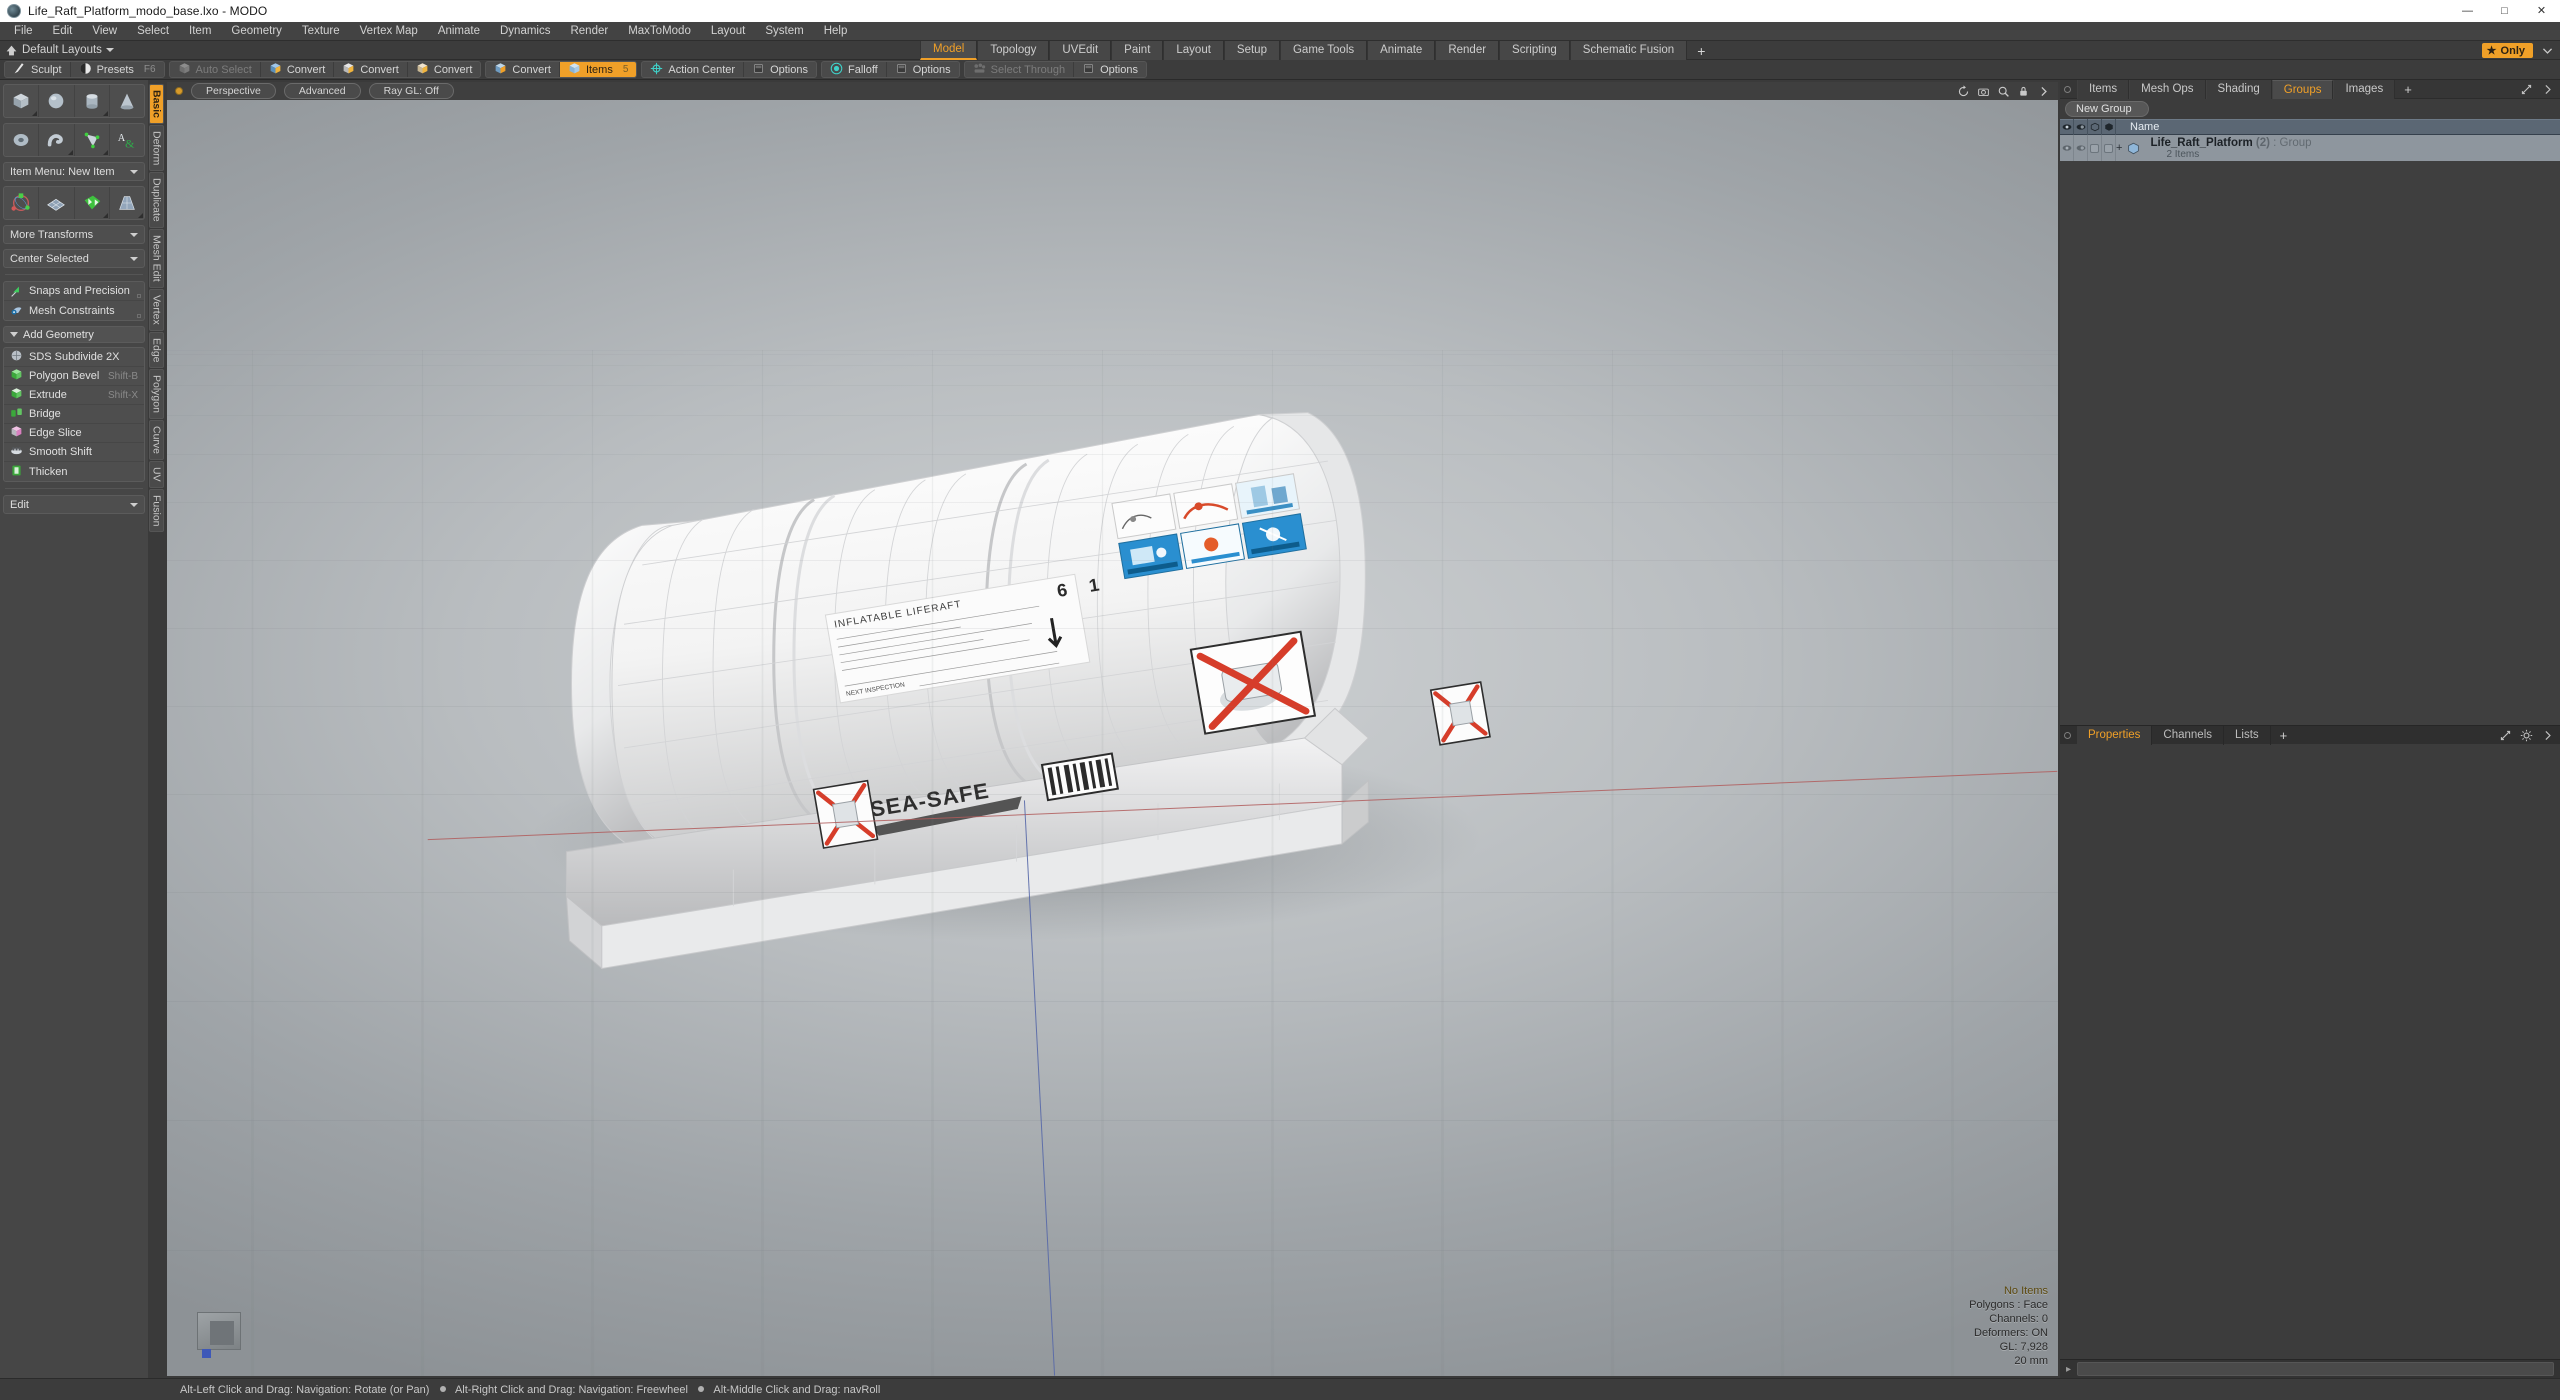 This screenshot has width=2560, height=1400. Describe the element at coordinates (156, 104) in the screenshot. I see `tool-tab-basic: Basic` at that location.